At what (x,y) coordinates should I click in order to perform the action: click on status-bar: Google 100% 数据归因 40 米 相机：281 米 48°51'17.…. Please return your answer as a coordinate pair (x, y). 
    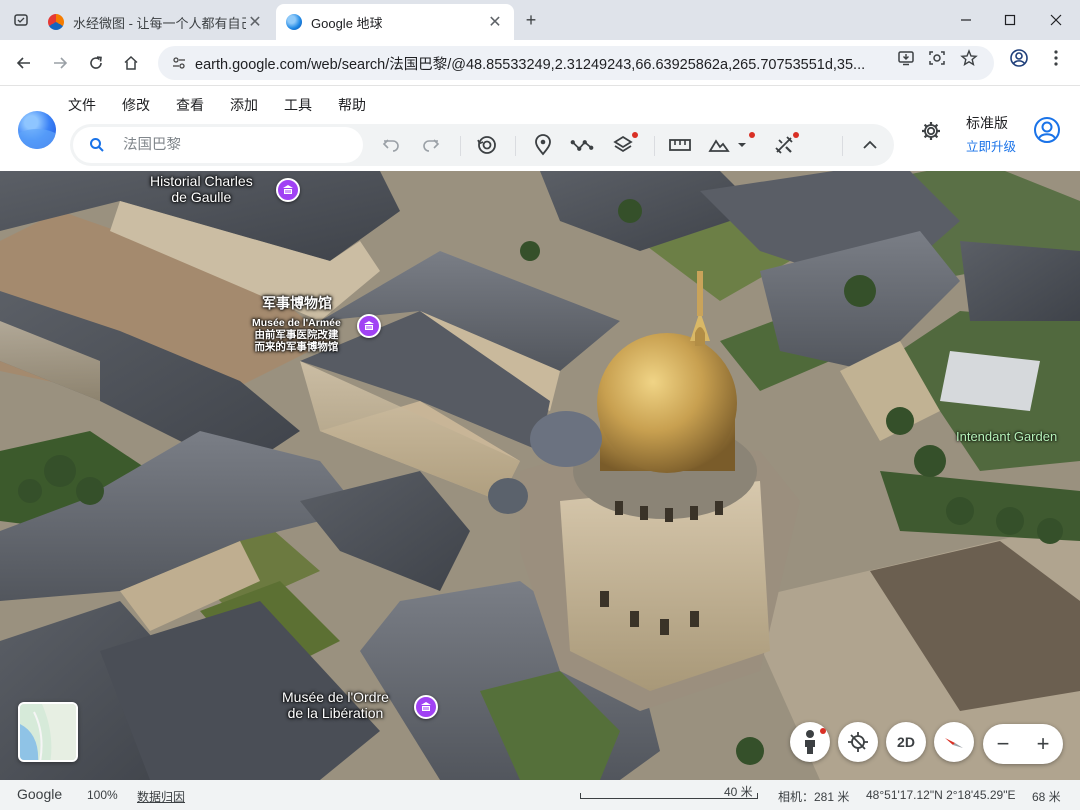
    Looking at the image, I should click on (540, 795).